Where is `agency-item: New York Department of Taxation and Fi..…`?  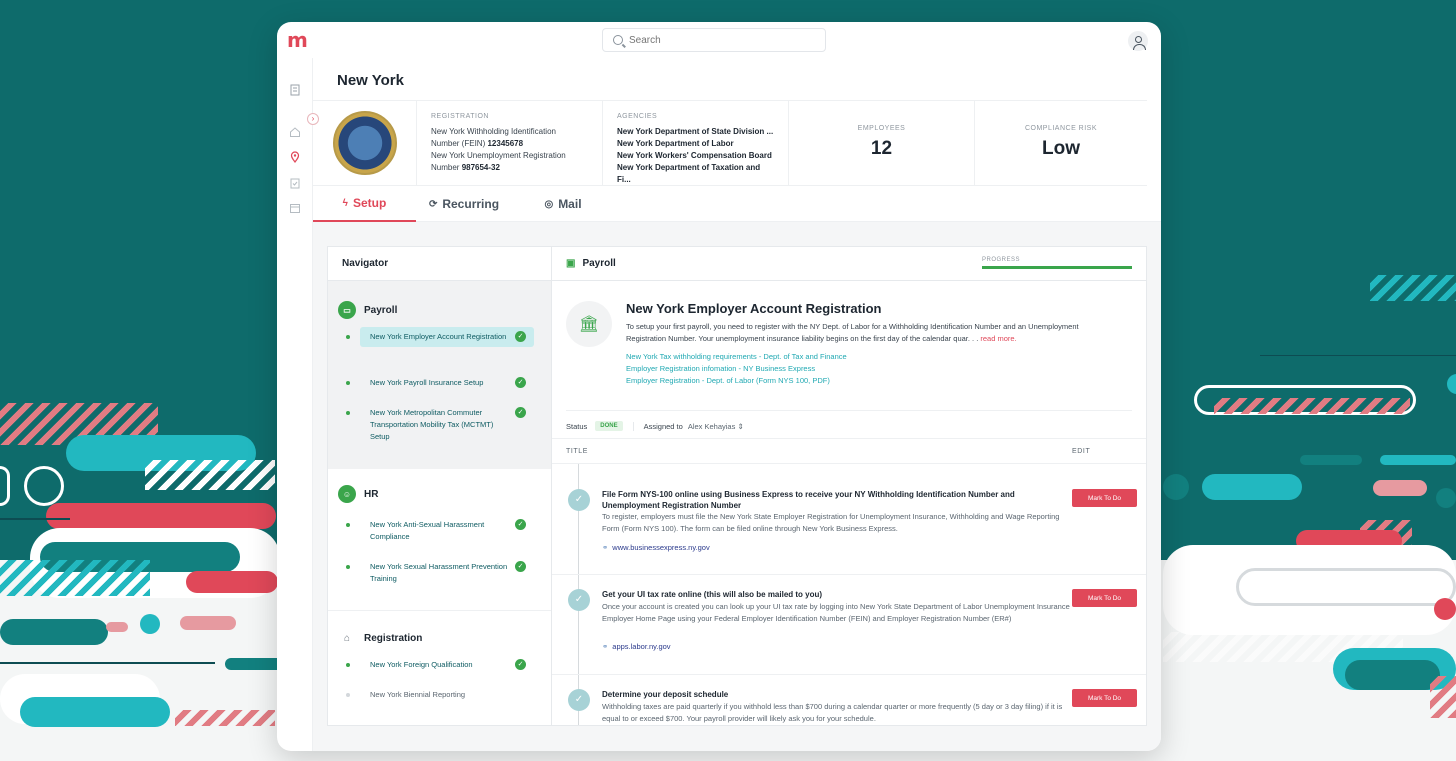
agency-item: New York Department of Taxation and Fi..… is located at coordinates (688, 173).